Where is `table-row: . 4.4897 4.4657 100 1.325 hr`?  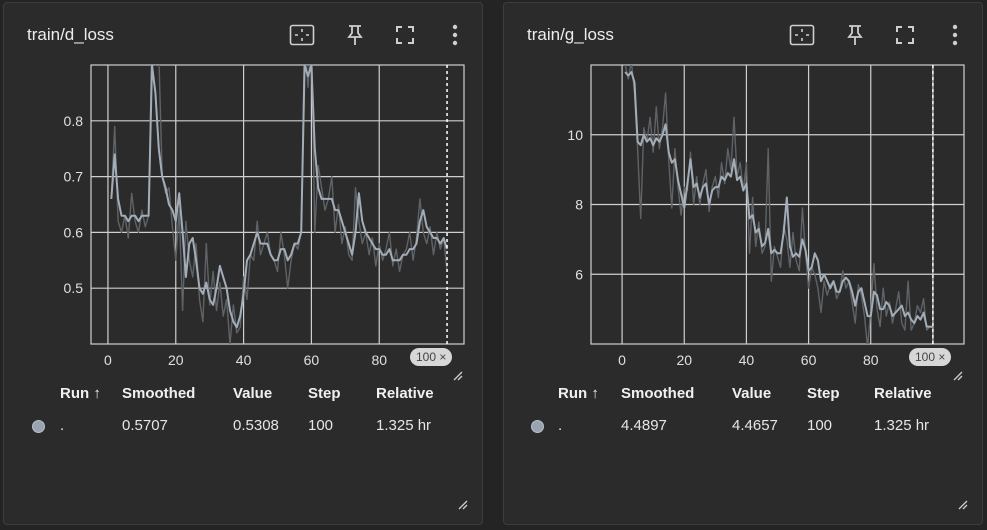
table-row: . 4.4897 4.4657 100 1.325 hr is located at coordinates (744, 428).